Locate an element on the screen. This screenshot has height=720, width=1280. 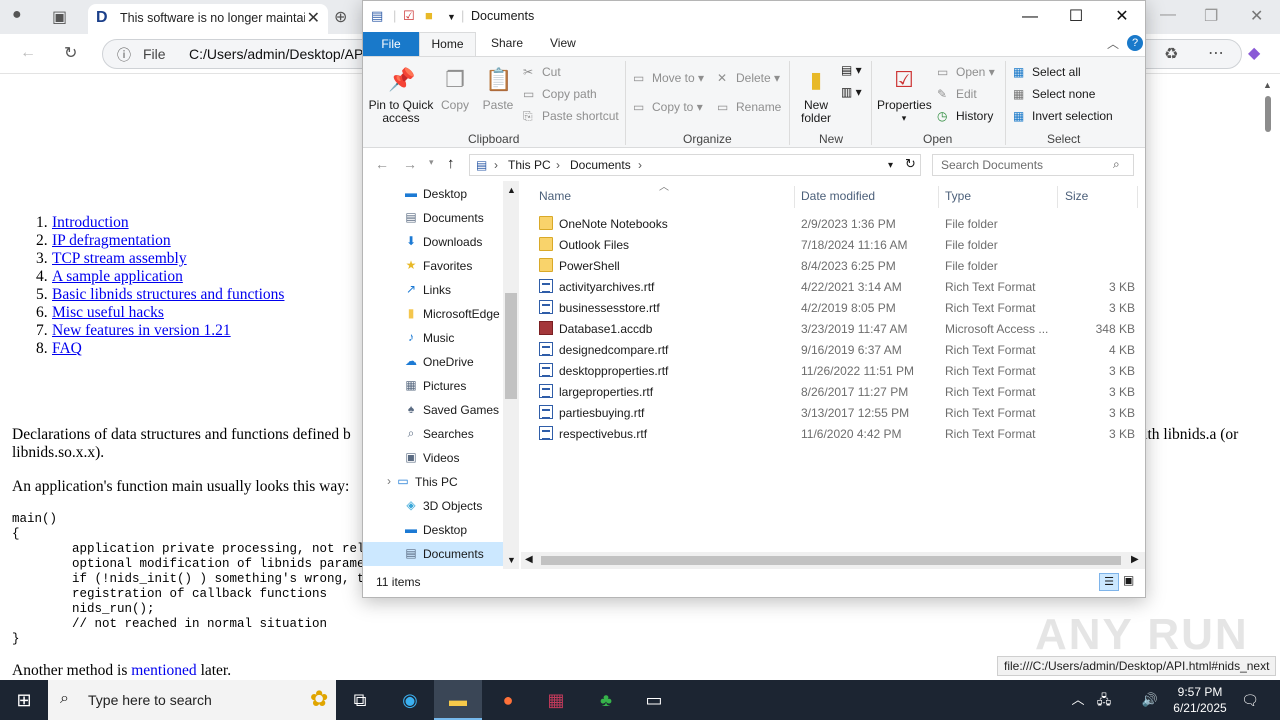
column-header-type: Type is located at coordinates (958, 196).